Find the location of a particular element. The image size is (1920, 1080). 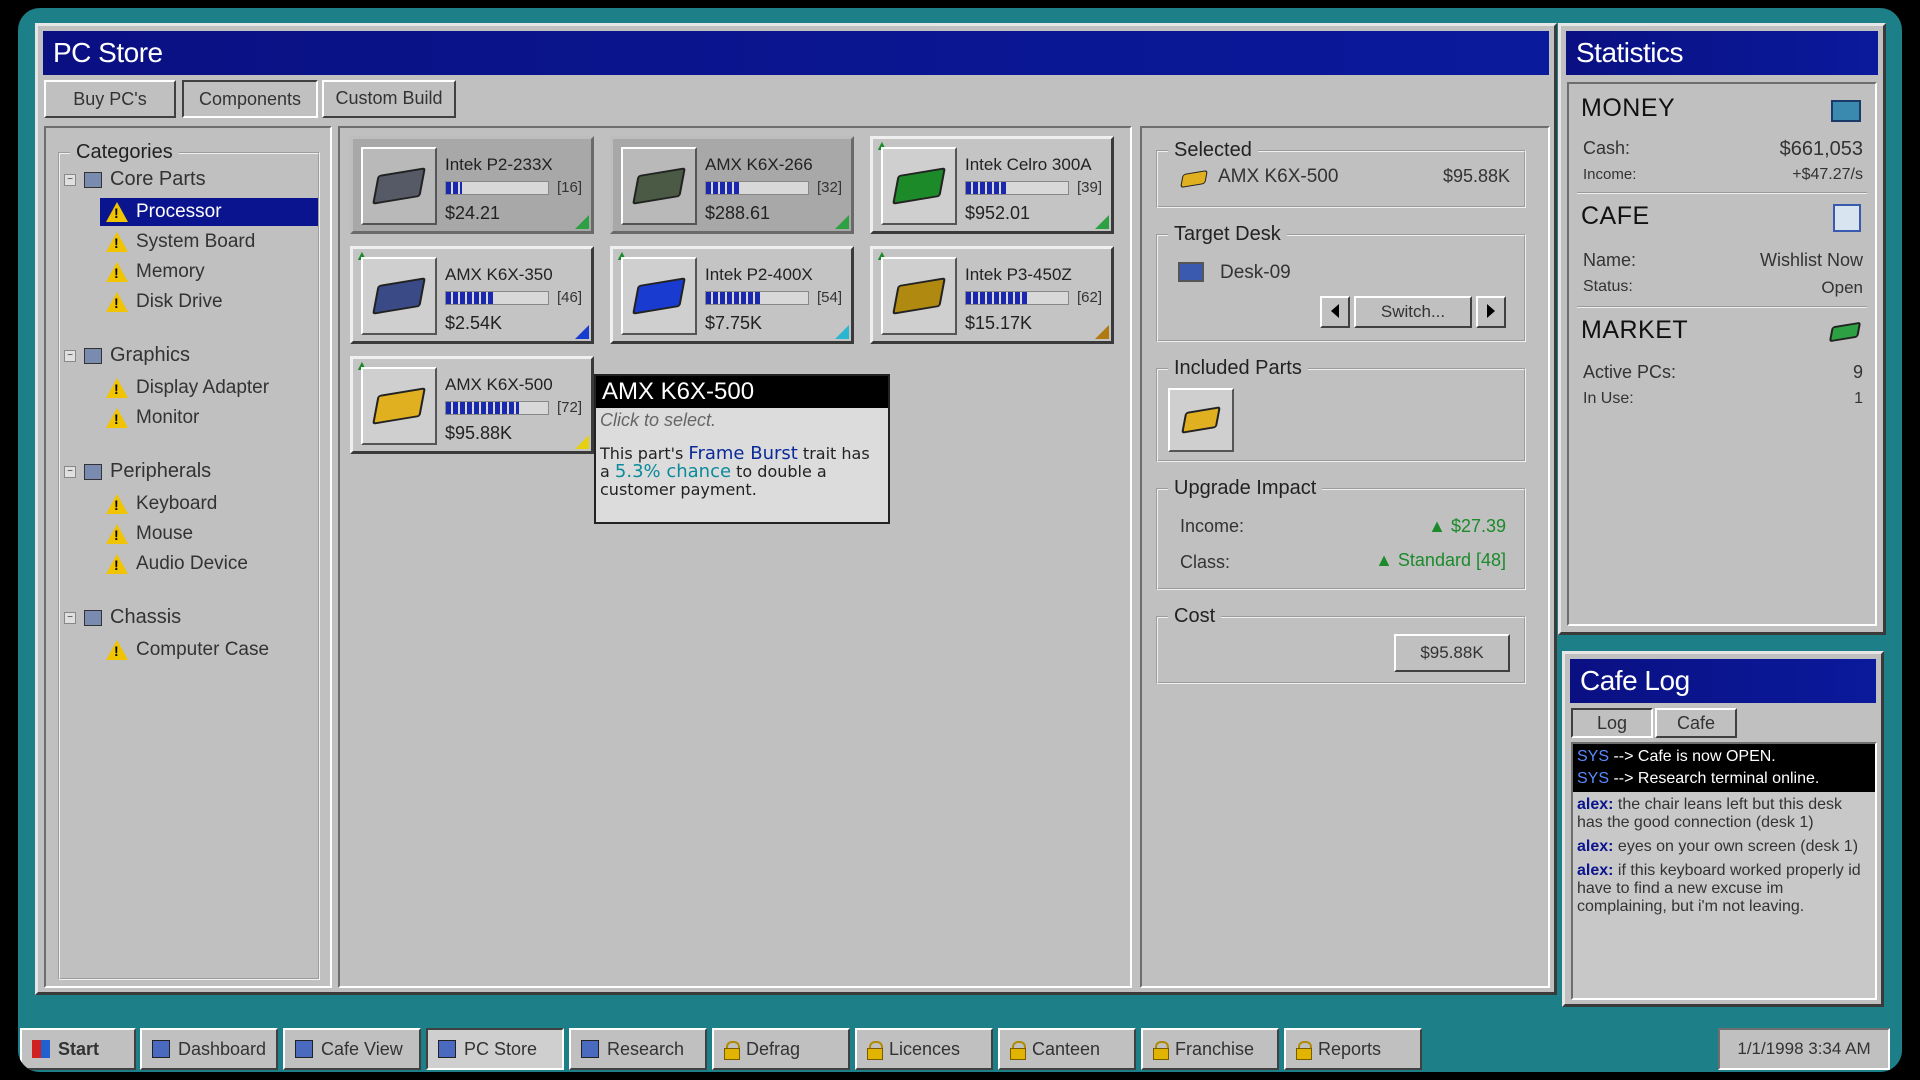

part-tier: [16] is located at coordinates (570, 187).